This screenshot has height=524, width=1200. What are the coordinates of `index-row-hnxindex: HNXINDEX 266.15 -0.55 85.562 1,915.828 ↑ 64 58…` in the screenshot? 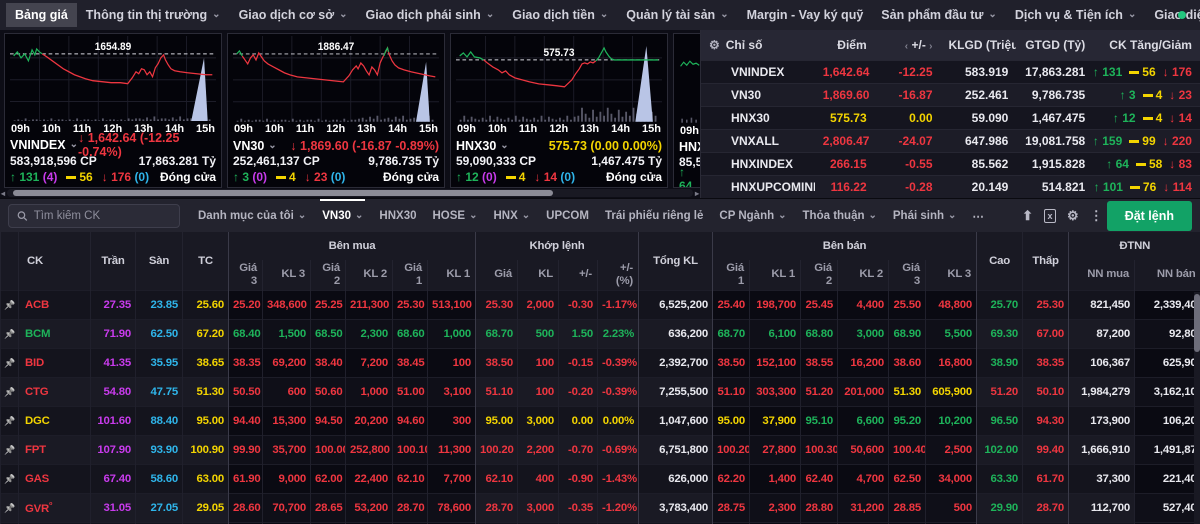 It's located at (950, 163).